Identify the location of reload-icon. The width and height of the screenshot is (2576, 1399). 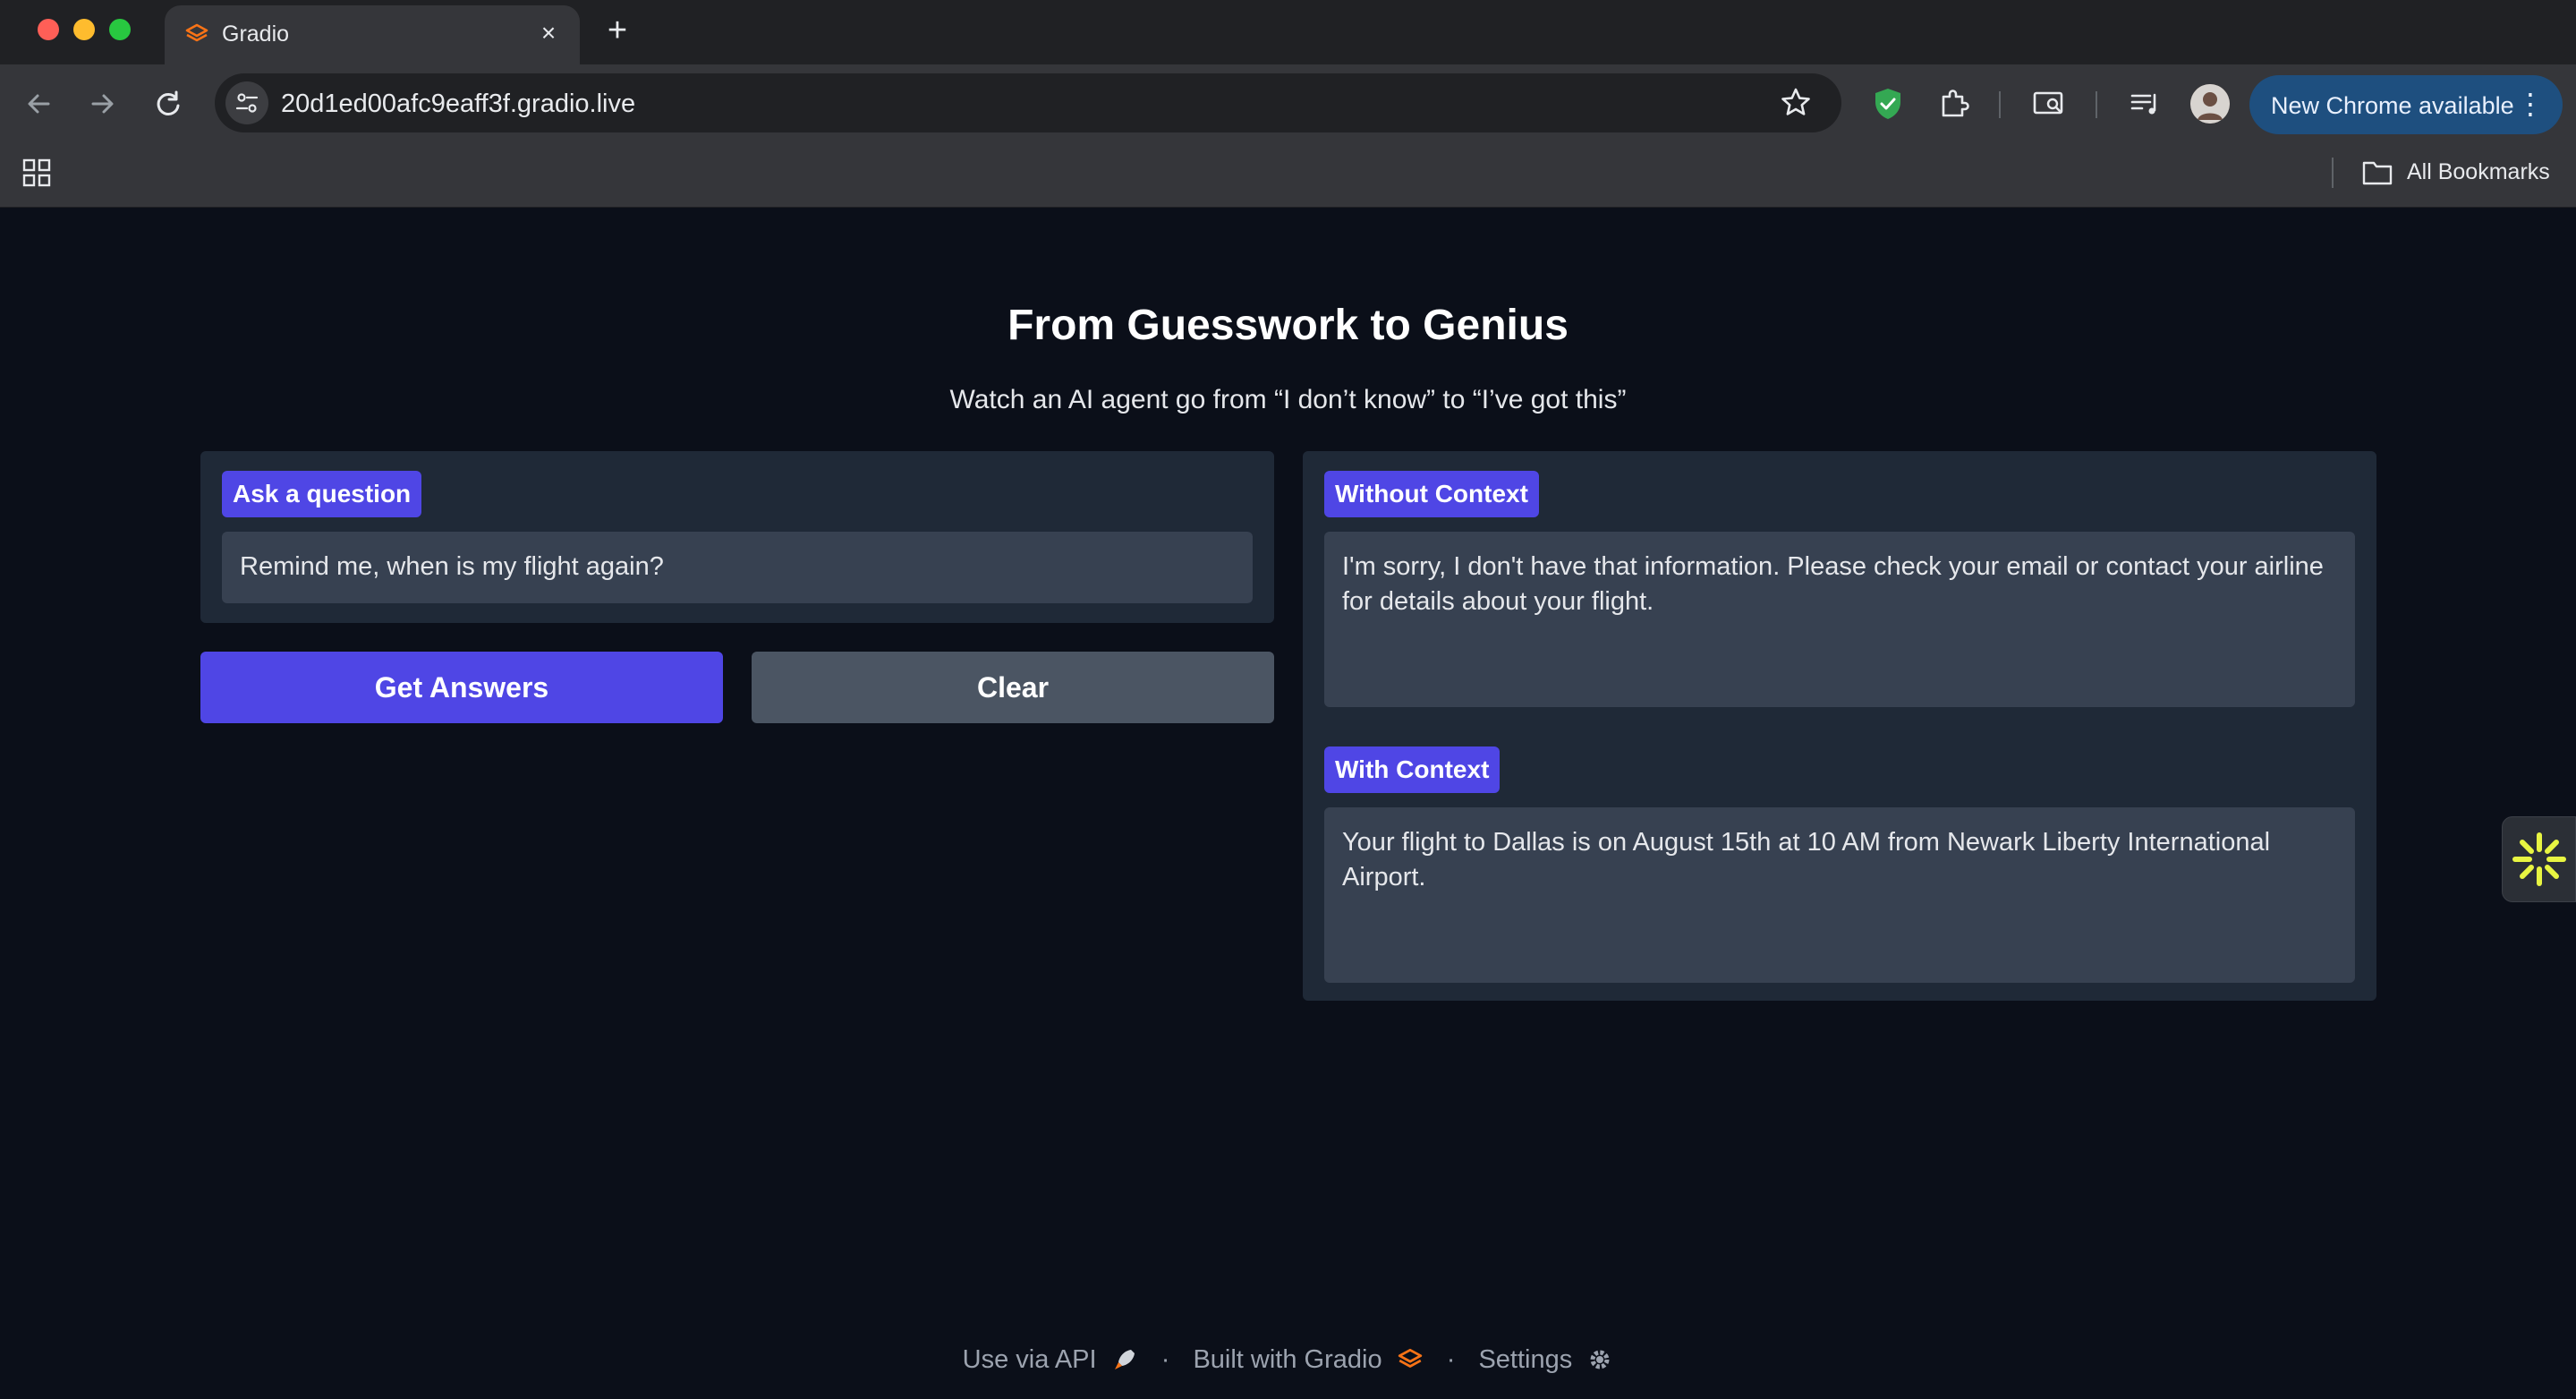
(168, 104).